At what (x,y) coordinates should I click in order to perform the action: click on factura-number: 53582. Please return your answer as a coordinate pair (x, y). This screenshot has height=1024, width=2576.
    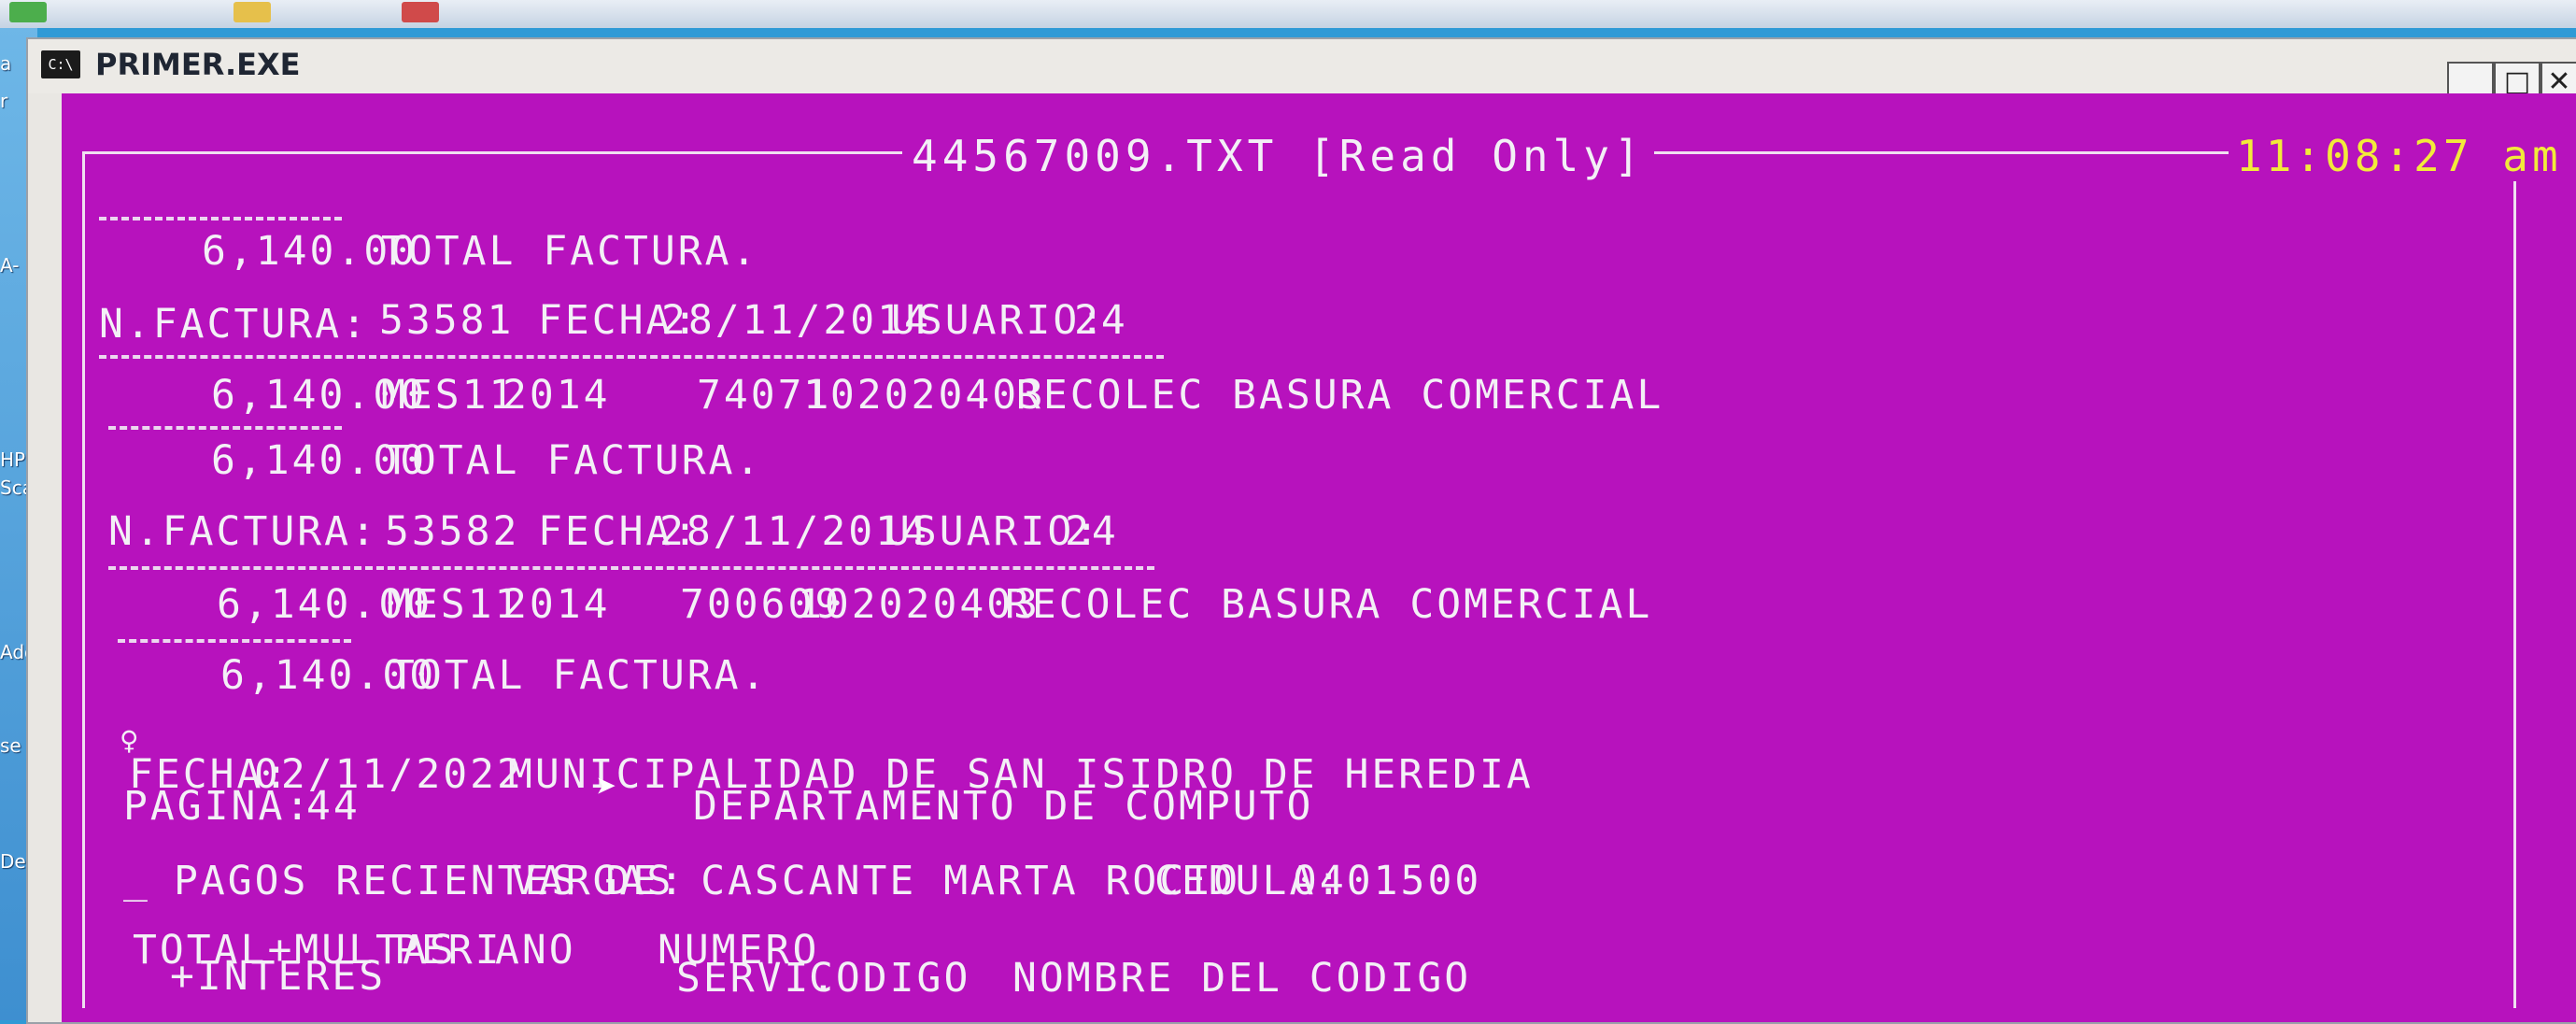
    Looking at the image, I should click on (452, 531).